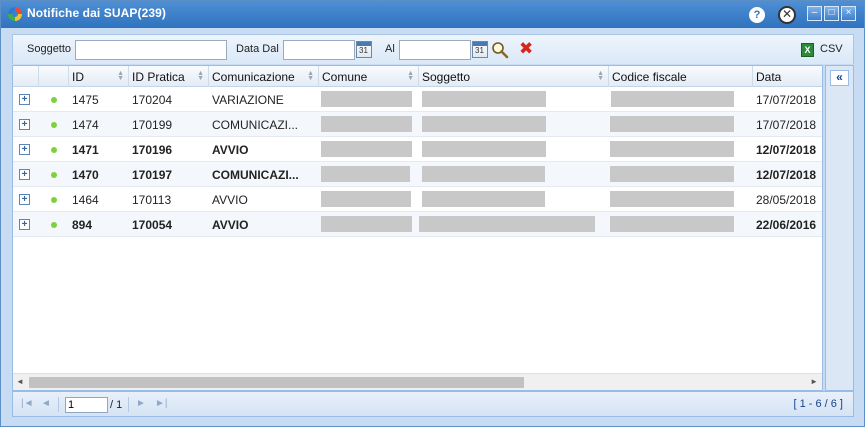 This screenshot has height=427, width=865. I want to click on filter-toolbar: Soggetto Data Dal Al ✖ X CSV, so click(433, 49).